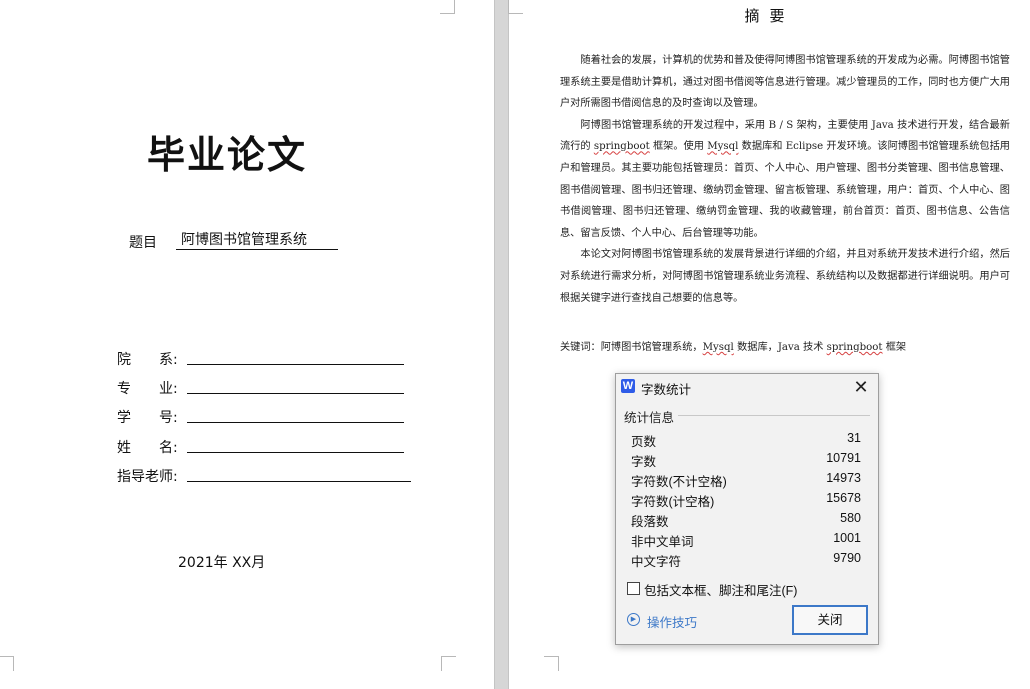 This screenshot has width=1030, height=689. Describe the element at coordinates (295, 364) in the screenshot. I see `department-line` at that location.